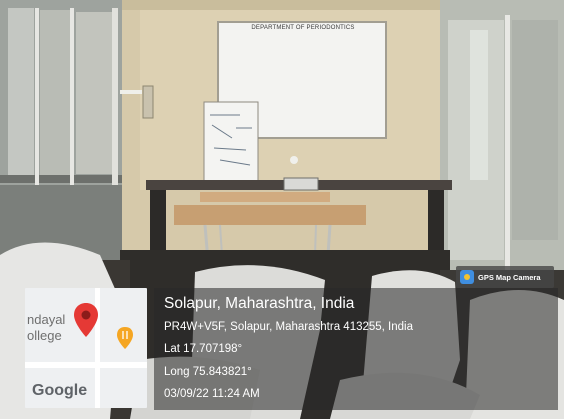 Image resolution: width=564 pixels, height=419 pixels. Describe the element at coordinates (44, 335) in the screenshot. I see `map-place-line2: ollege` at that location.